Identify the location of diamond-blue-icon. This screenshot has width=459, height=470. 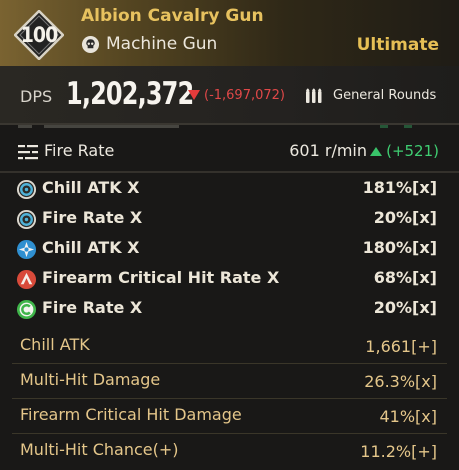
(26, 249).